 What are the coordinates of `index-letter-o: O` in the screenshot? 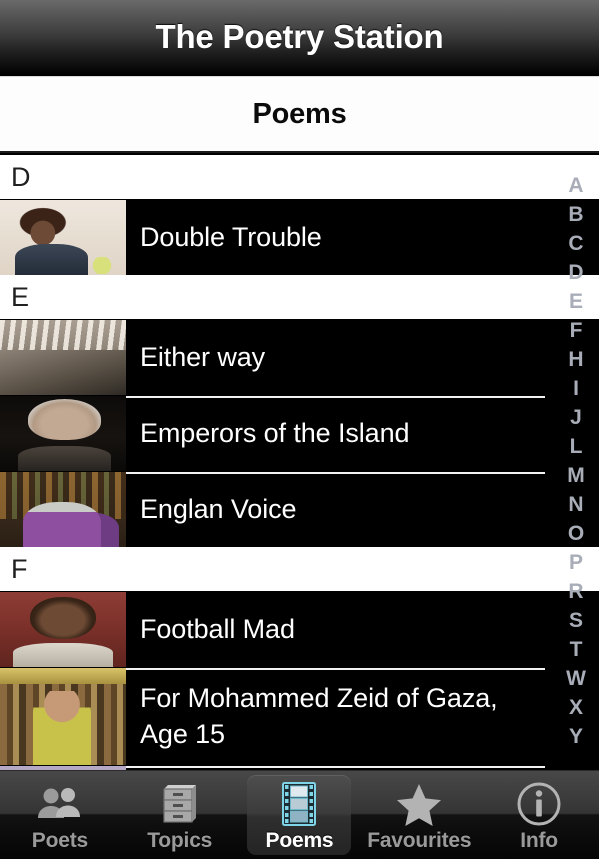 It's located at (576, 533).